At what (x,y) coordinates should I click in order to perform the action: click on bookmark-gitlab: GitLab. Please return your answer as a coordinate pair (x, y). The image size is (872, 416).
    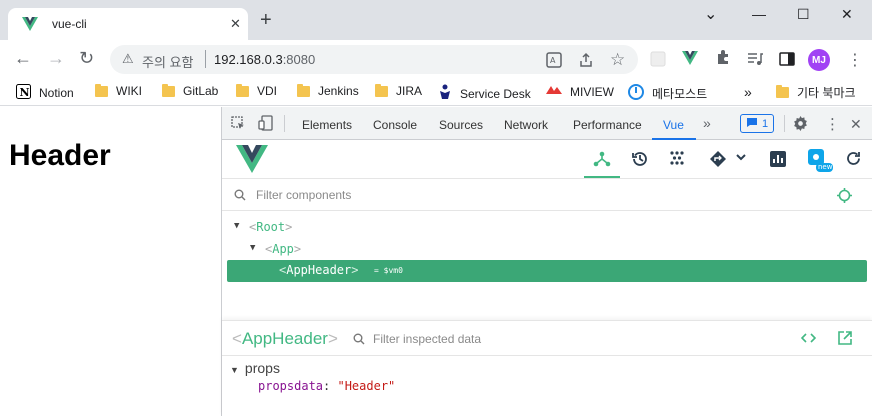
    Looking at the image, I should click on (190, 90).